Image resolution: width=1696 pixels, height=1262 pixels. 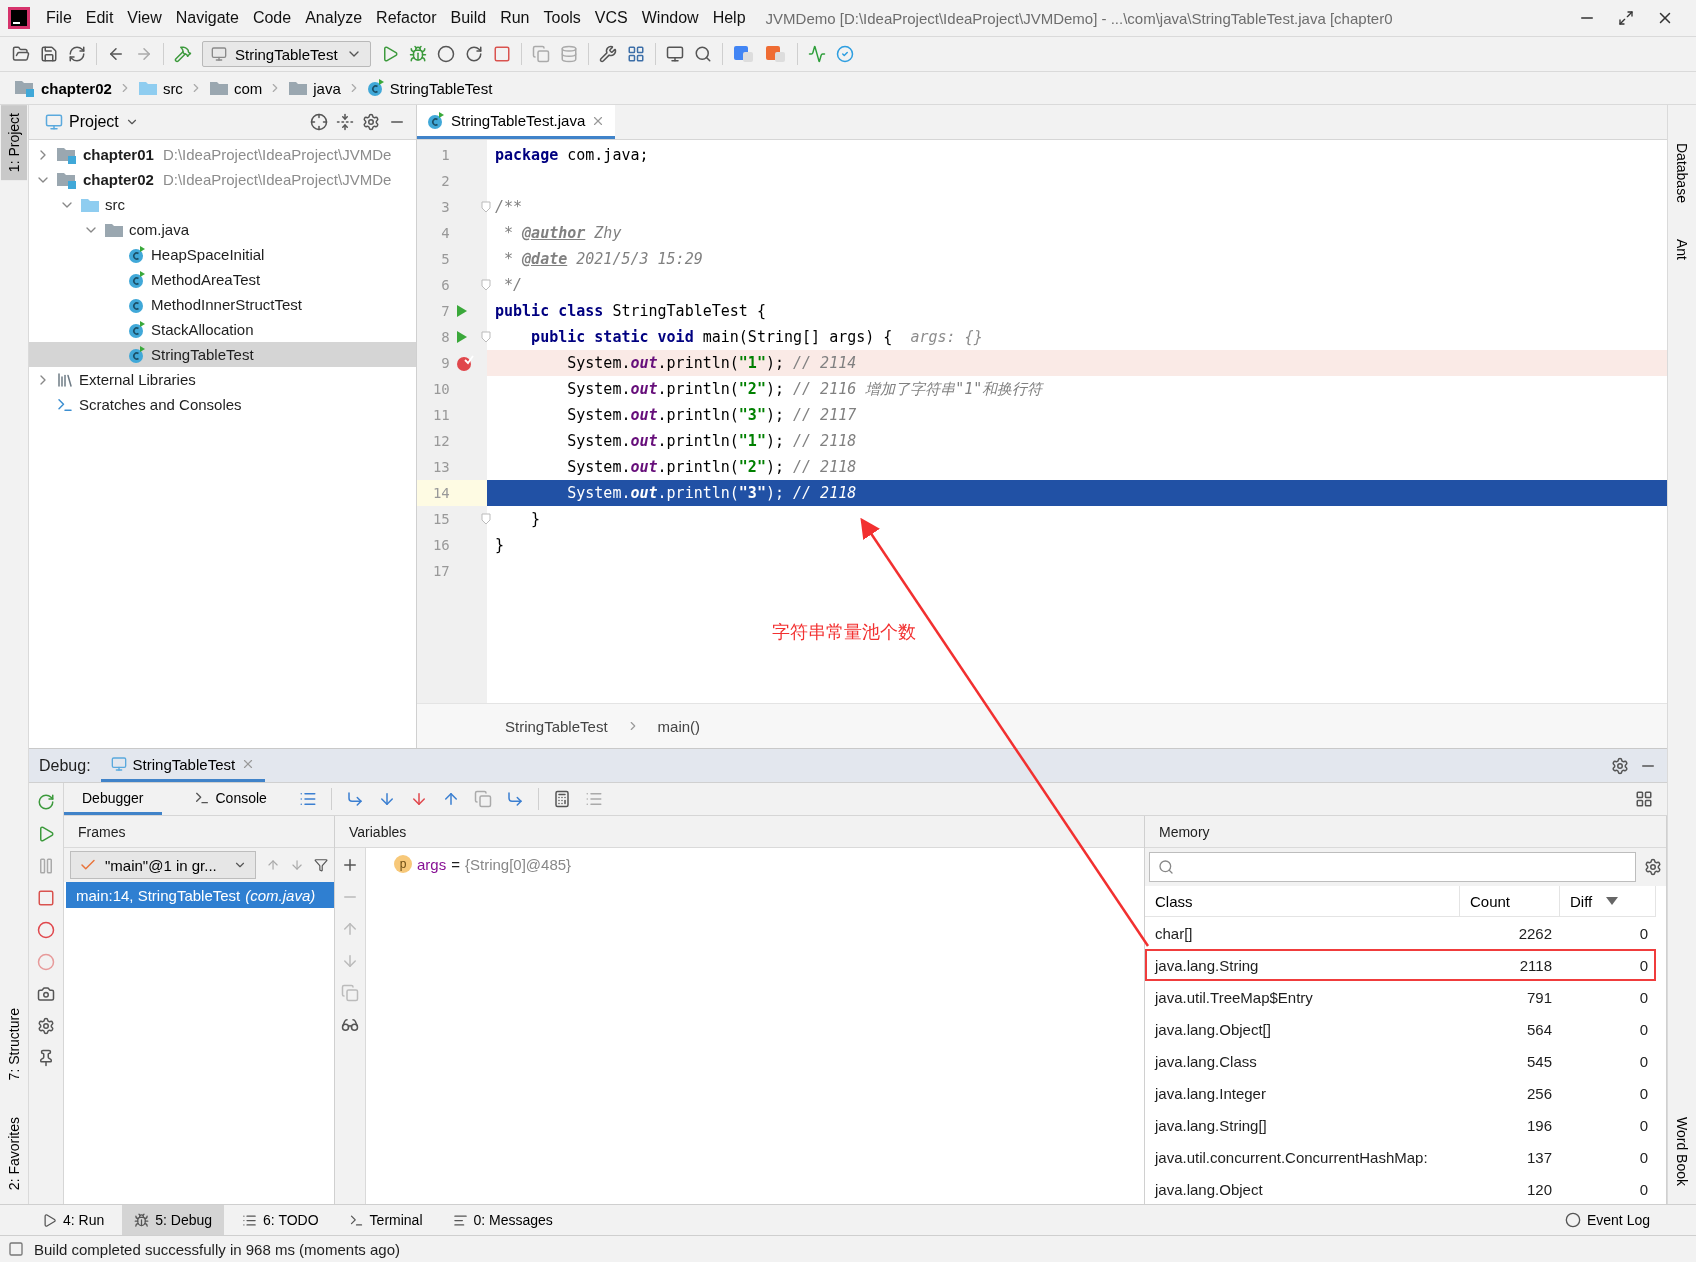 I want to click on hammer-icon, so click(x=183, y=54).